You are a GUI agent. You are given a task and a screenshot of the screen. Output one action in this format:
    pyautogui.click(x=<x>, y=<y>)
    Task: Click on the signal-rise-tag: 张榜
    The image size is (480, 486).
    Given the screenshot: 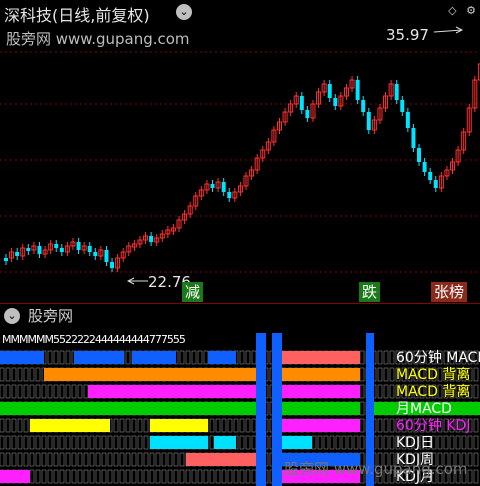 What is the action you would take?
    pyautogui.click(x=449, y=292)
    